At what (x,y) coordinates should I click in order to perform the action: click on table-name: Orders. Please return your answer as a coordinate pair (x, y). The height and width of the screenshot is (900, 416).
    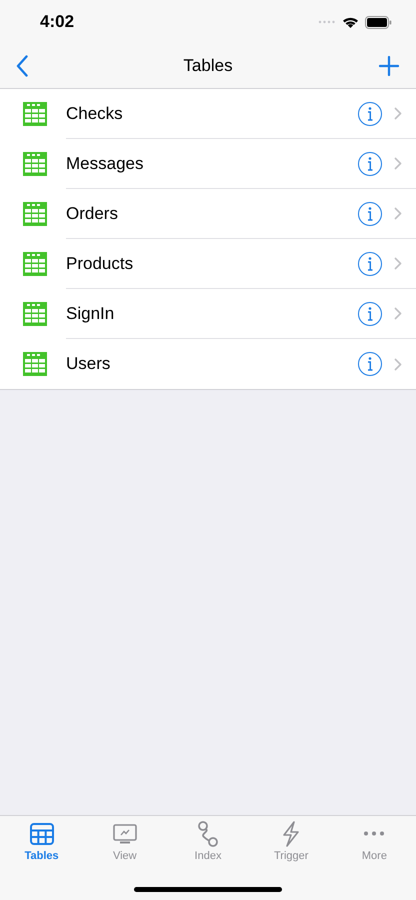
    Looking at the image, I should click on (212, 213).